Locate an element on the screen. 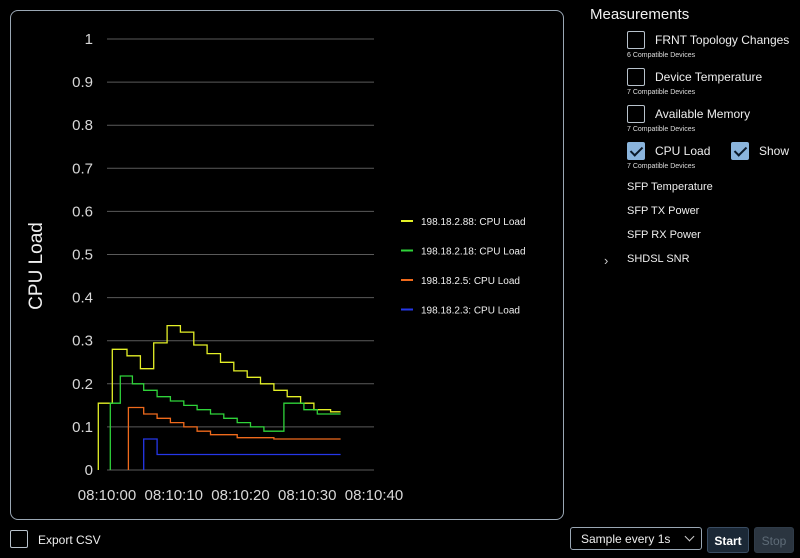 This screenshot has height=558, width=800. measurement-sfp-temperature: SFP Temperature is located at coordinates (695, 191).